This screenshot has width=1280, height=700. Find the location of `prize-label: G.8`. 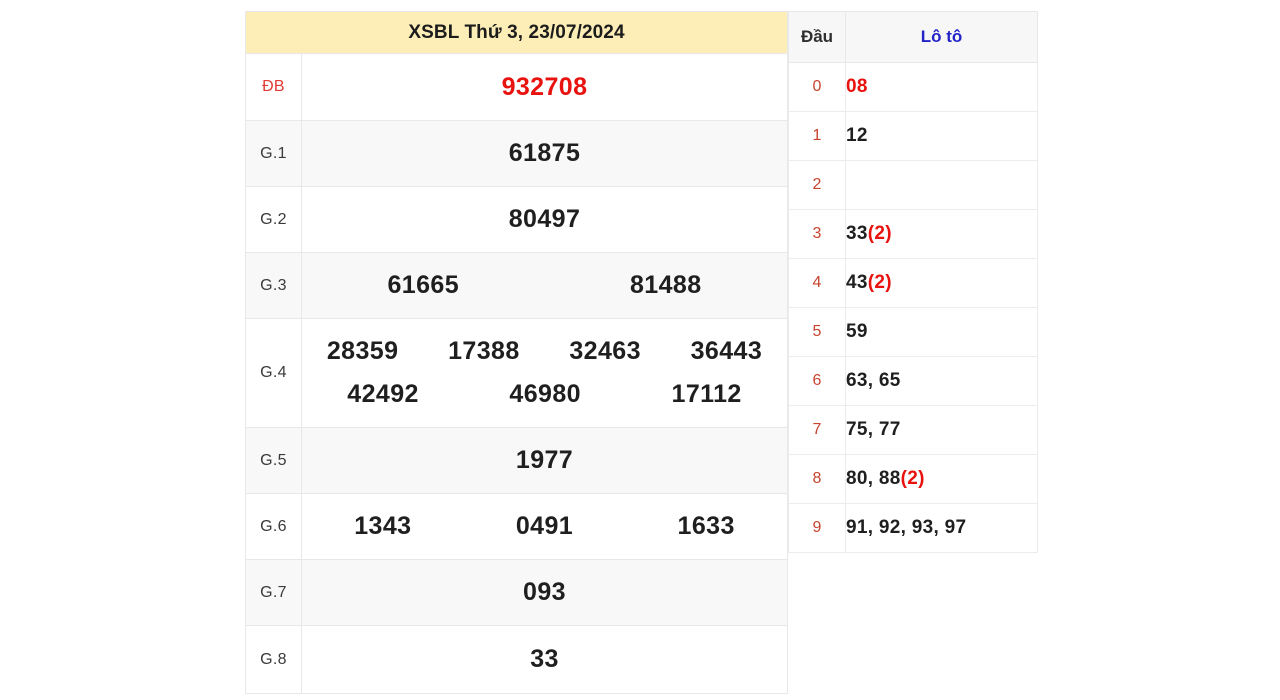

prize-label: G.8 is located at coordinates (273, 659).